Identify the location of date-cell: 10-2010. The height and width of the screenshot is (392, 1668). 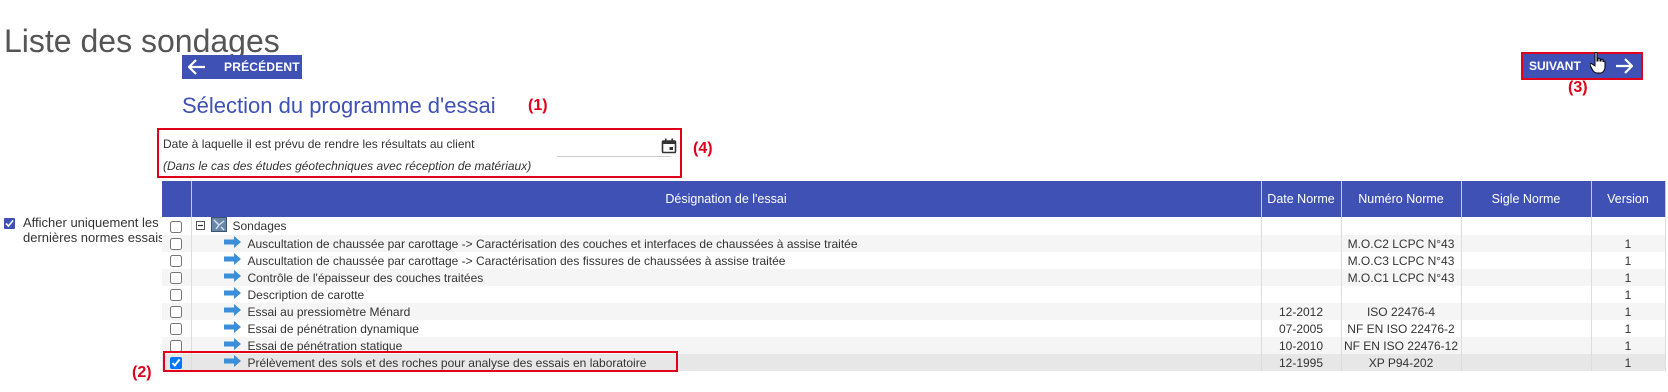
(1301, 345).